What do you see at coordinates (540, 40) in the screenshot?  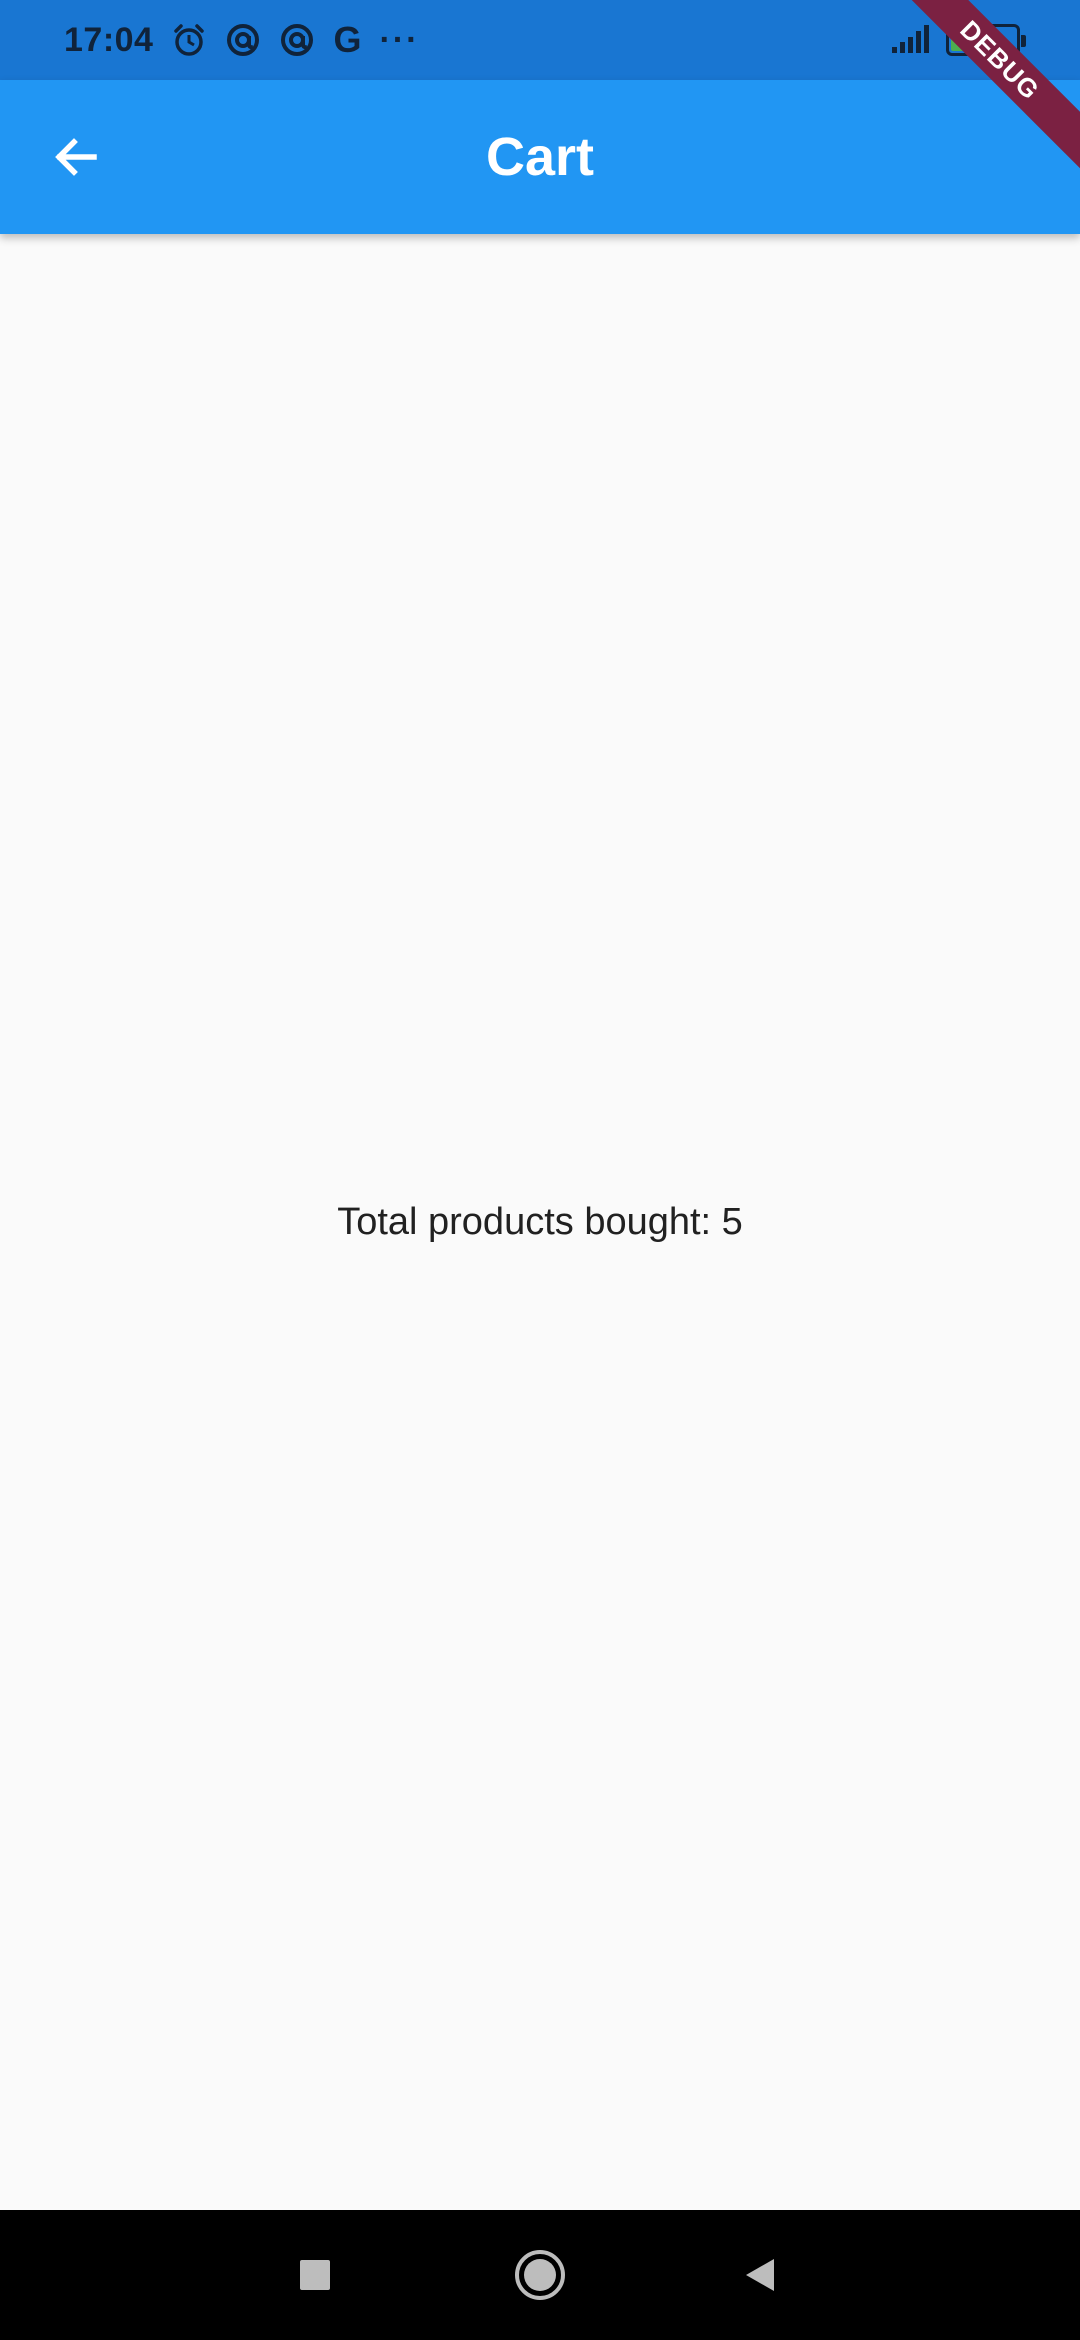 I see `status-bar: 17:04 G ···` at bounding box center [540, 40].